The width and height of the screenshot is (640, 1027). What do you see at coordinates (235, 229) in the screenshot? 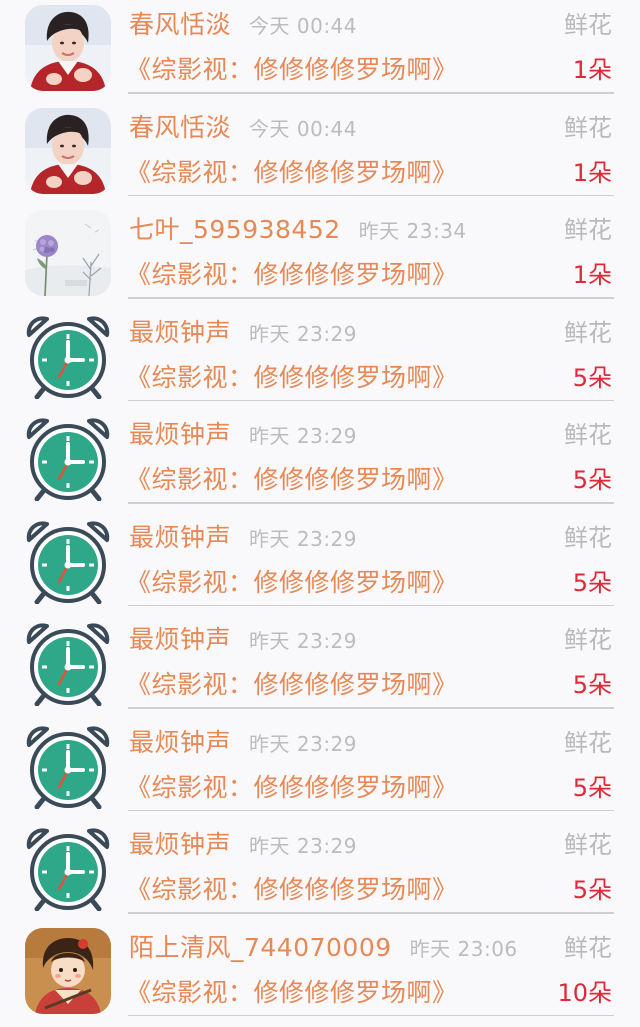
I see `sender-name-text: 七叶_595938452` at bounding box center [235, 229].